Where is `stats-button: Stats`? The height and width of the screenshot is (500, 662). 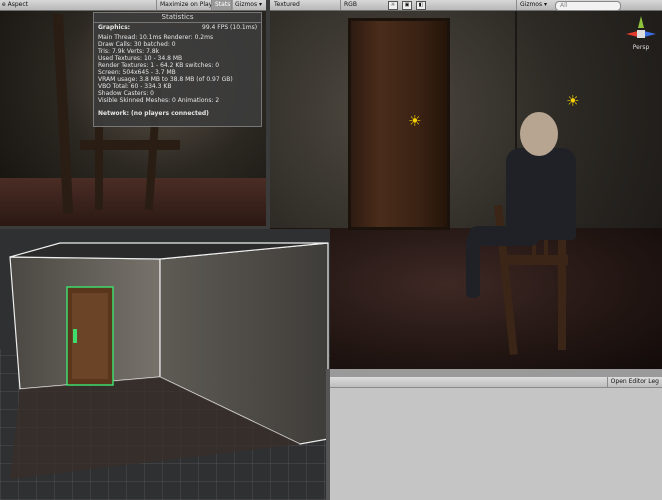 stats-button: Stats is located at coordinates (222, 5).